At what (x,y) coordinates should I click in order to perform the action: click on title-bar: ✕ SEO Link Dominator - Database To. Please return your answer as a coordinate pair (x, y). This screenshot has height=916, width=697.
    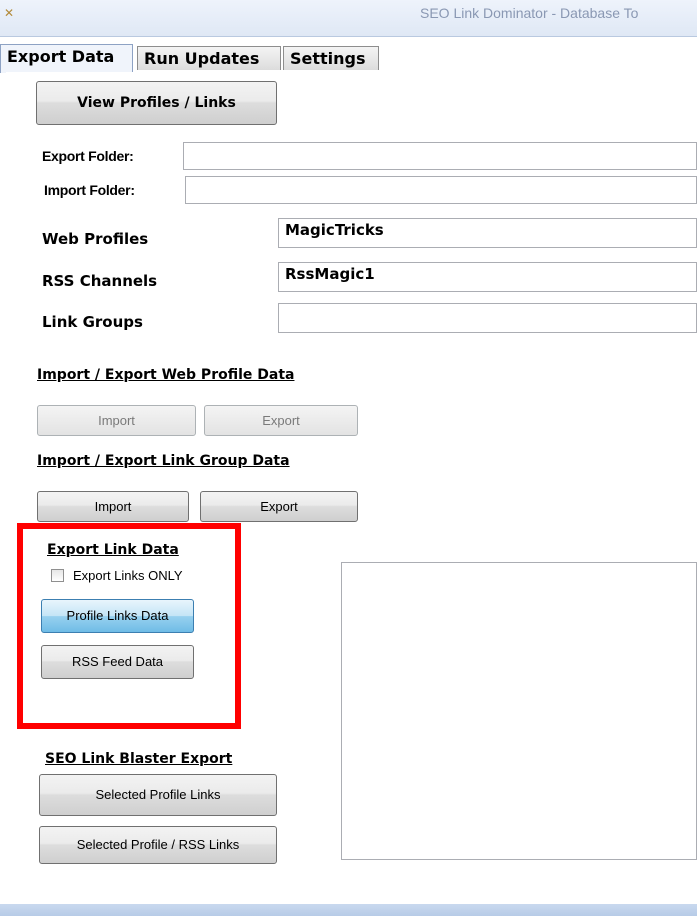
    Looking at the image, I should click on (348, 18).